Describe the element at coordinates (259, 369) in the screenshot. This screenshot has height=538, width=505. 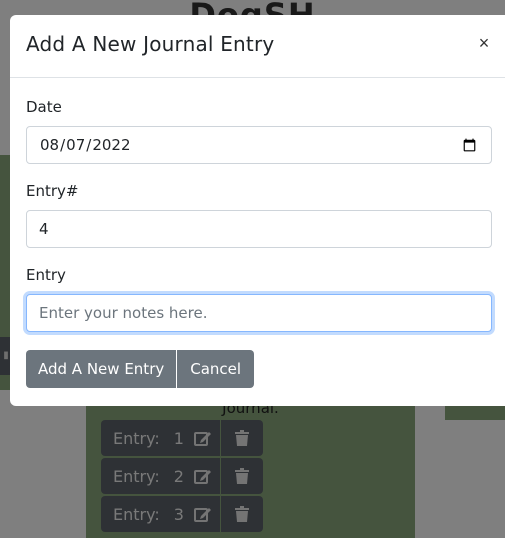
I see `button-group: Add A New Entry Cancel` at that location.